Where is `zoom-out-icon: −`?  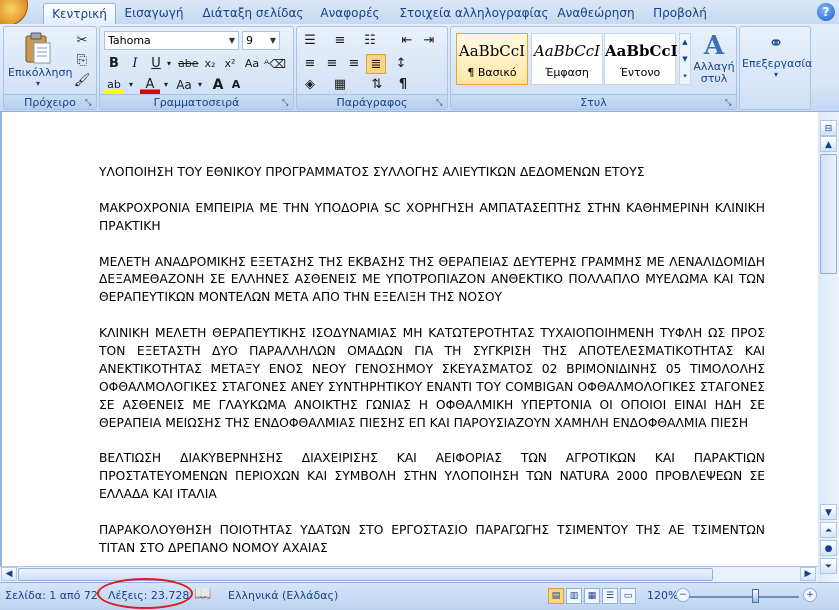
zoom-out-icon: − is located at coordinates (683, 595).